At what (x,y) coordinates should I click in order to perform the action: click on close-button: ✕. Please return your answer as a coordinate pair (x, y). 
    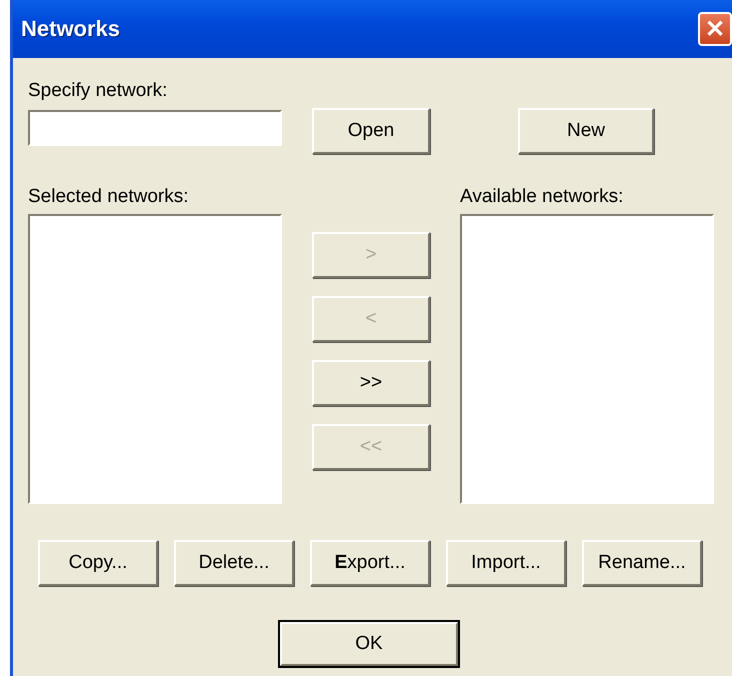
    Looking at the image, I should click on (715, 29).